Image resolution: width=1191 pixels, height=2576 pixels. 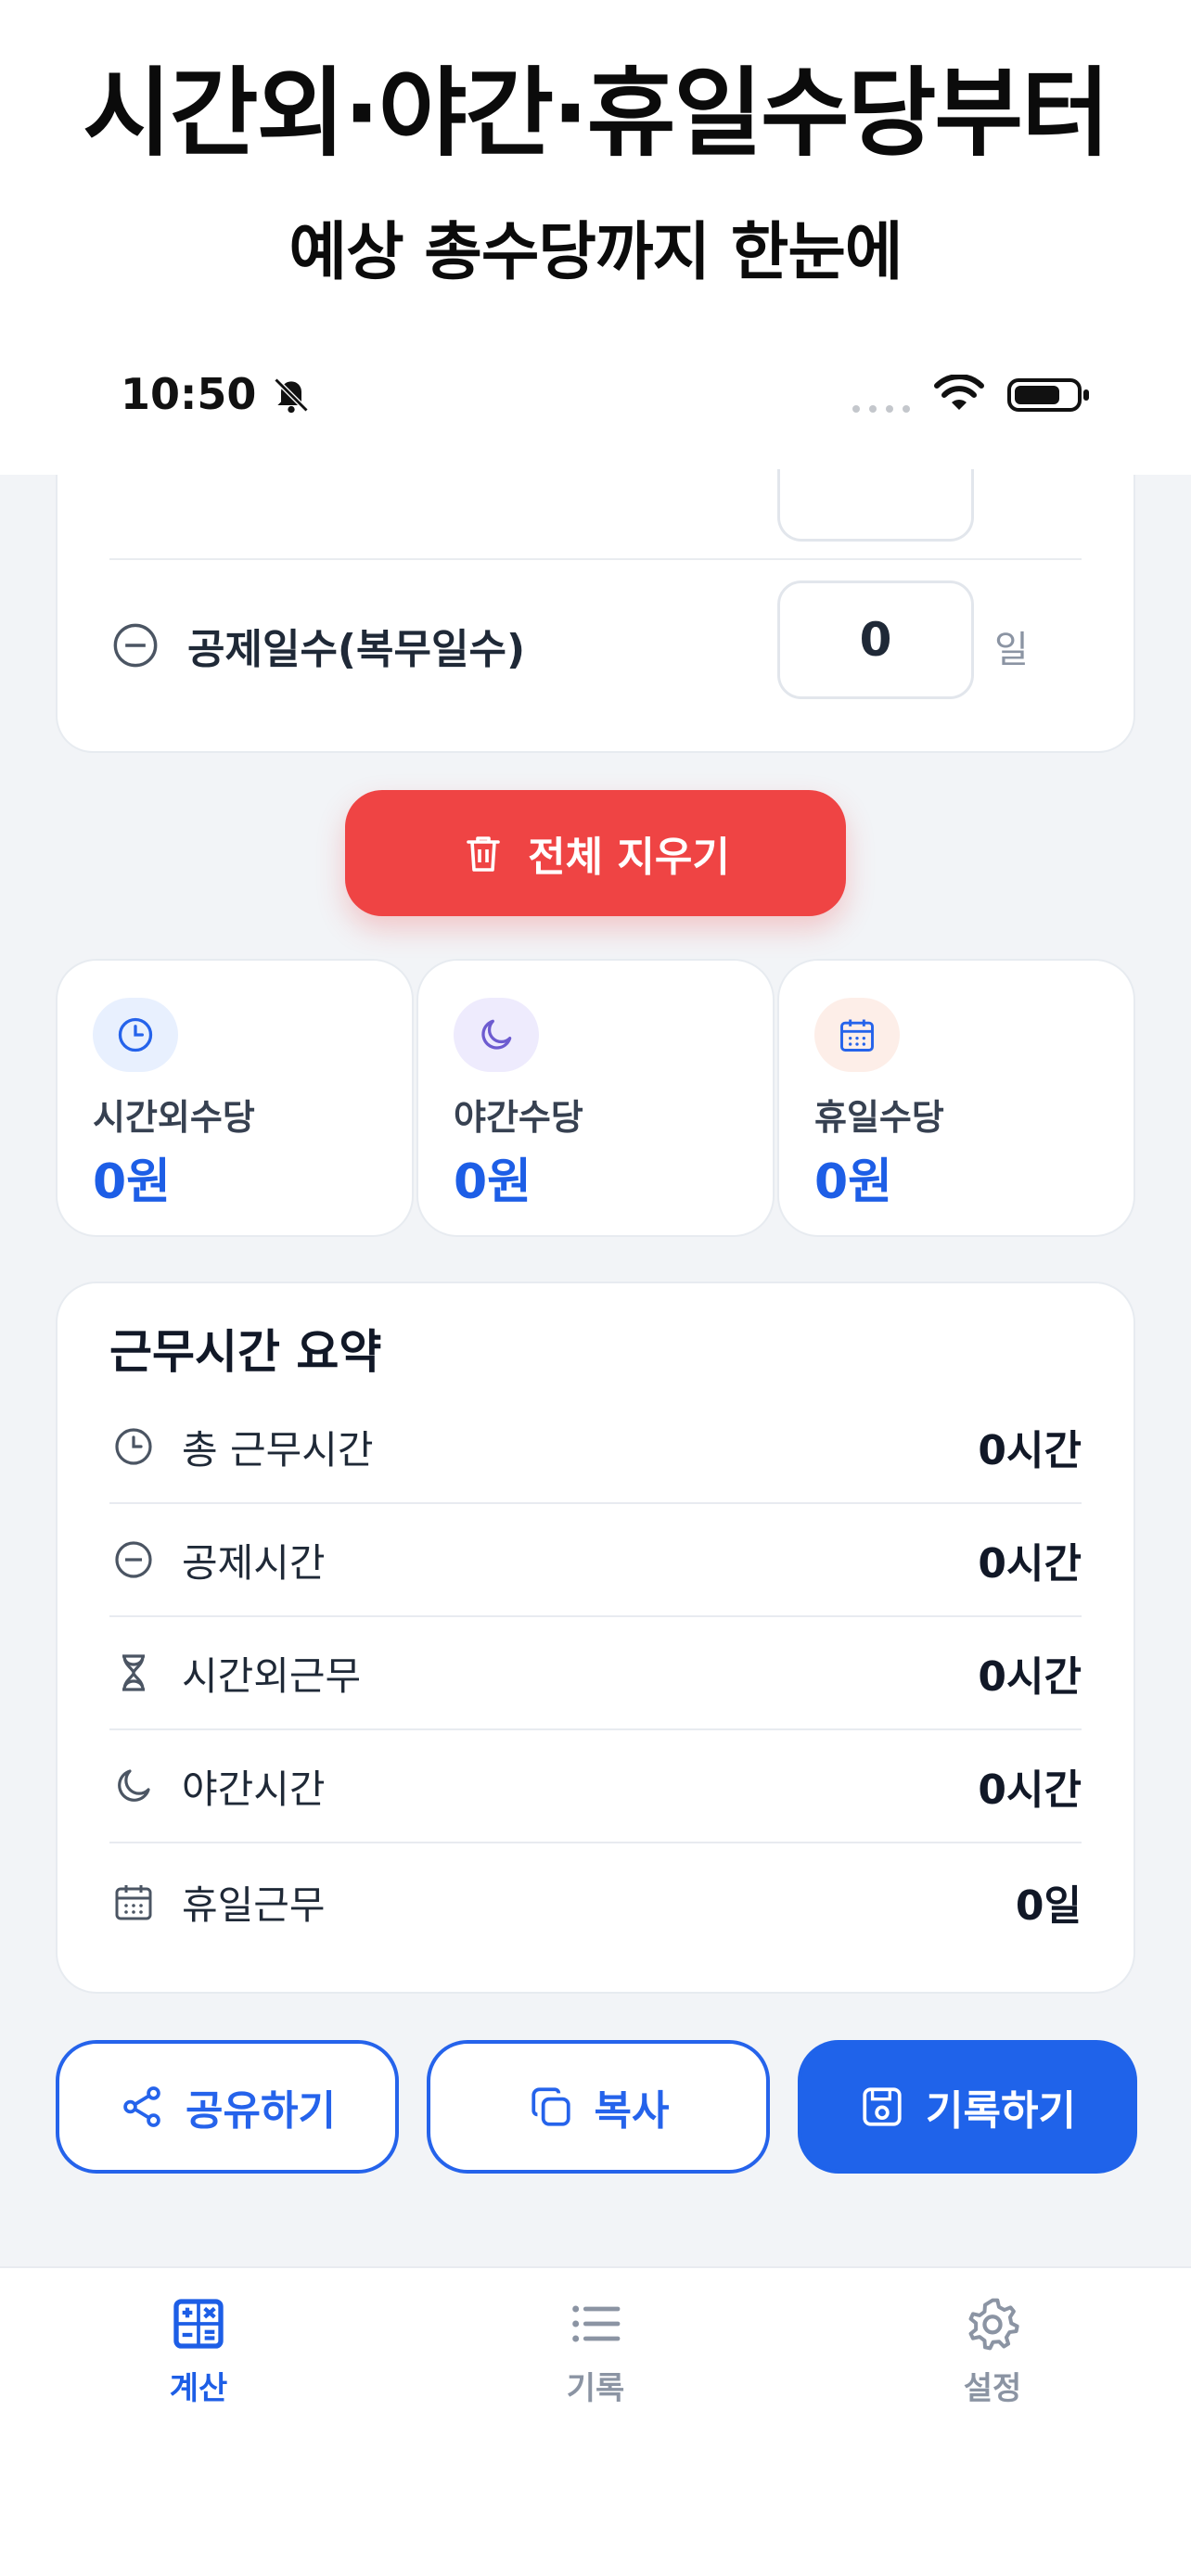 What do you see at coordinates (881, 409) in the screenshot?
I see `signal-icon` at bounding box center [881, 409].